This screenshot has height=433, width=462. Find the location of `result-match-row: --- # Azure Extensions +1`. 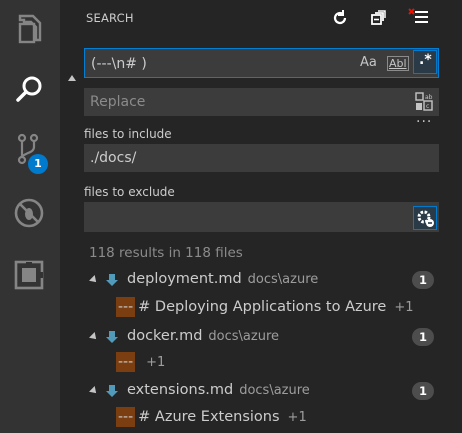

result-match-row: --- # Azure Extensions +1 is located at coordinates (286, 418).